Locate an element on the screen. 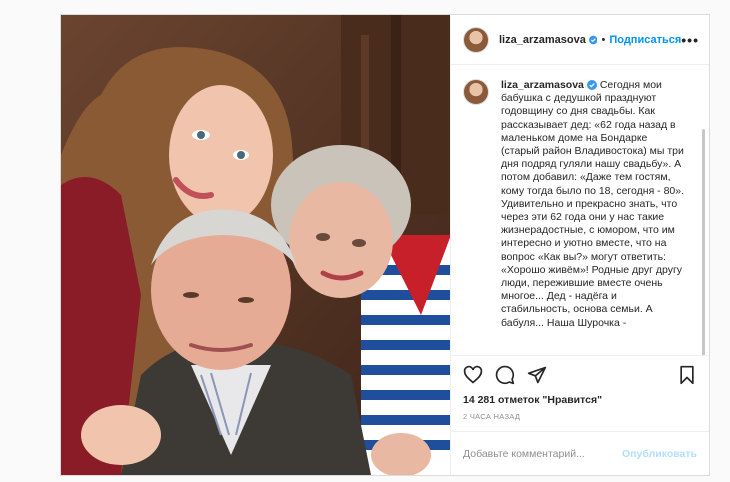 Image resolution: width=730 pixels, height=482 pixels. post-actions: 14 281 отметок "Нравится" 2 часа назад is located at coordinates (580, 393).